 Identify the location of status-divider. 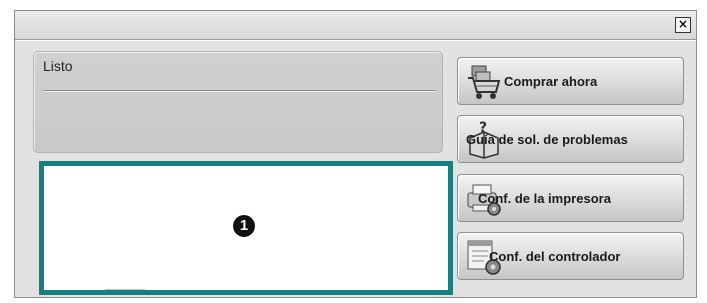
(239, 91).